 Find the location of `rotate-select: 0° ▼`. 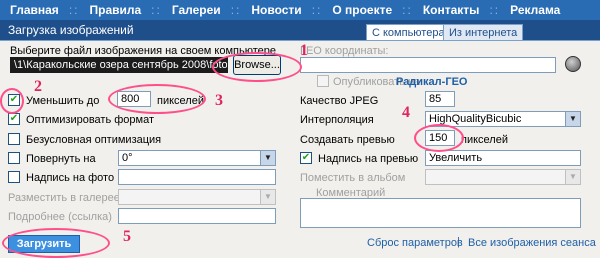

rotate-select: 0° ▼ is located at coordinates (197, 158).